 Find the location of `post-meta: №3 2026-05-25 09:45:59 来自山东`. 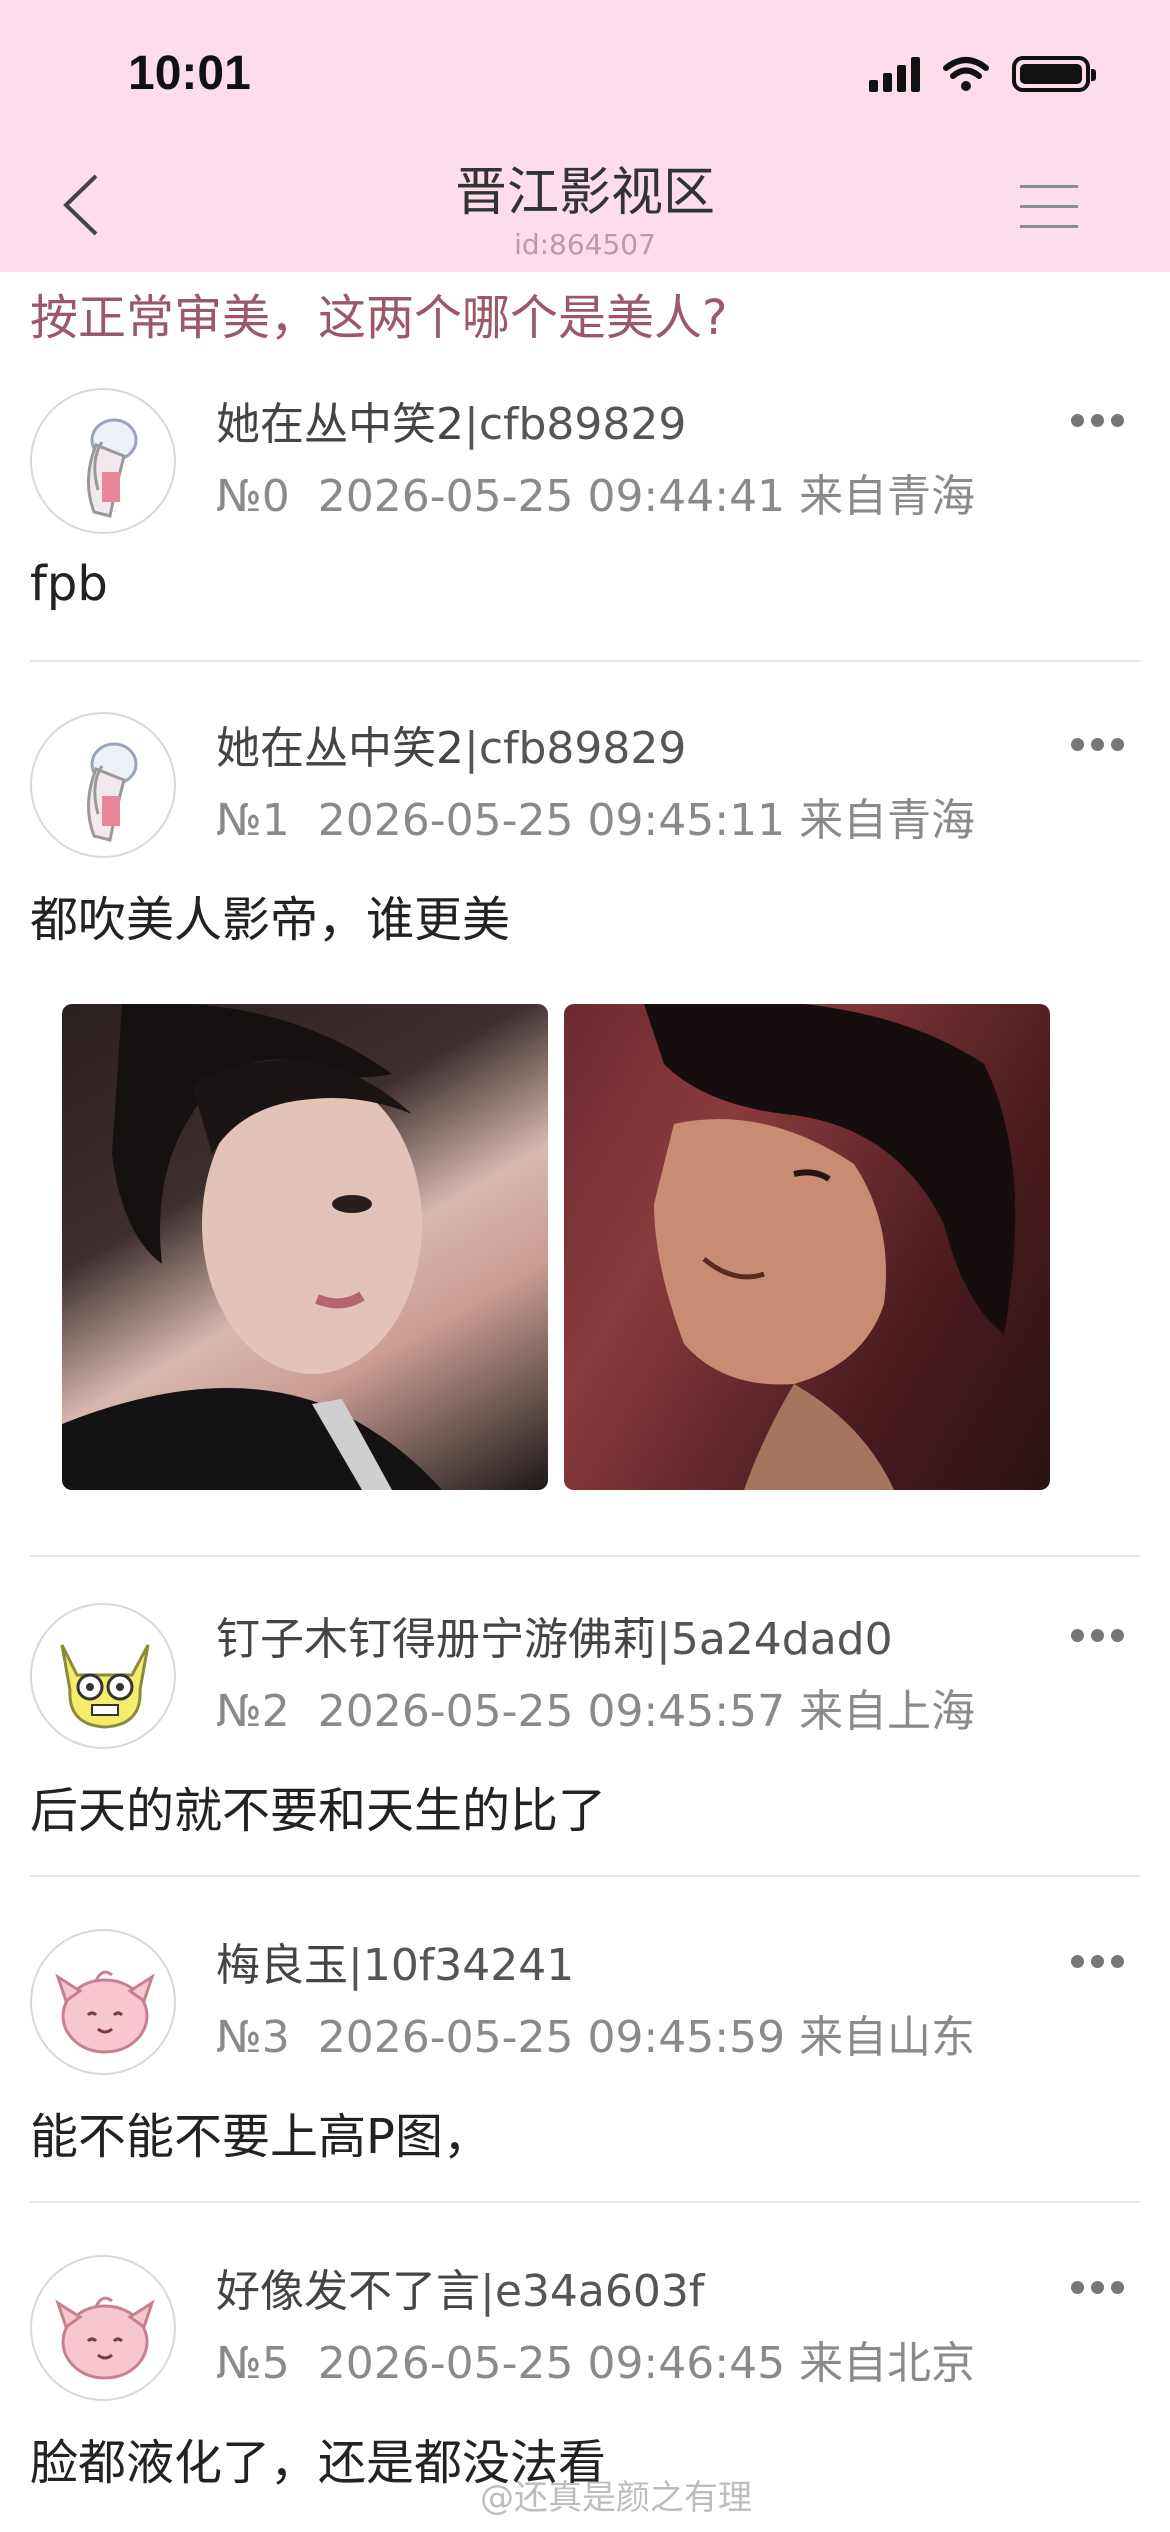

post-meta: №3 2026-05-25 09:45:59 来自山东 is located at coordinates (595, 2033).